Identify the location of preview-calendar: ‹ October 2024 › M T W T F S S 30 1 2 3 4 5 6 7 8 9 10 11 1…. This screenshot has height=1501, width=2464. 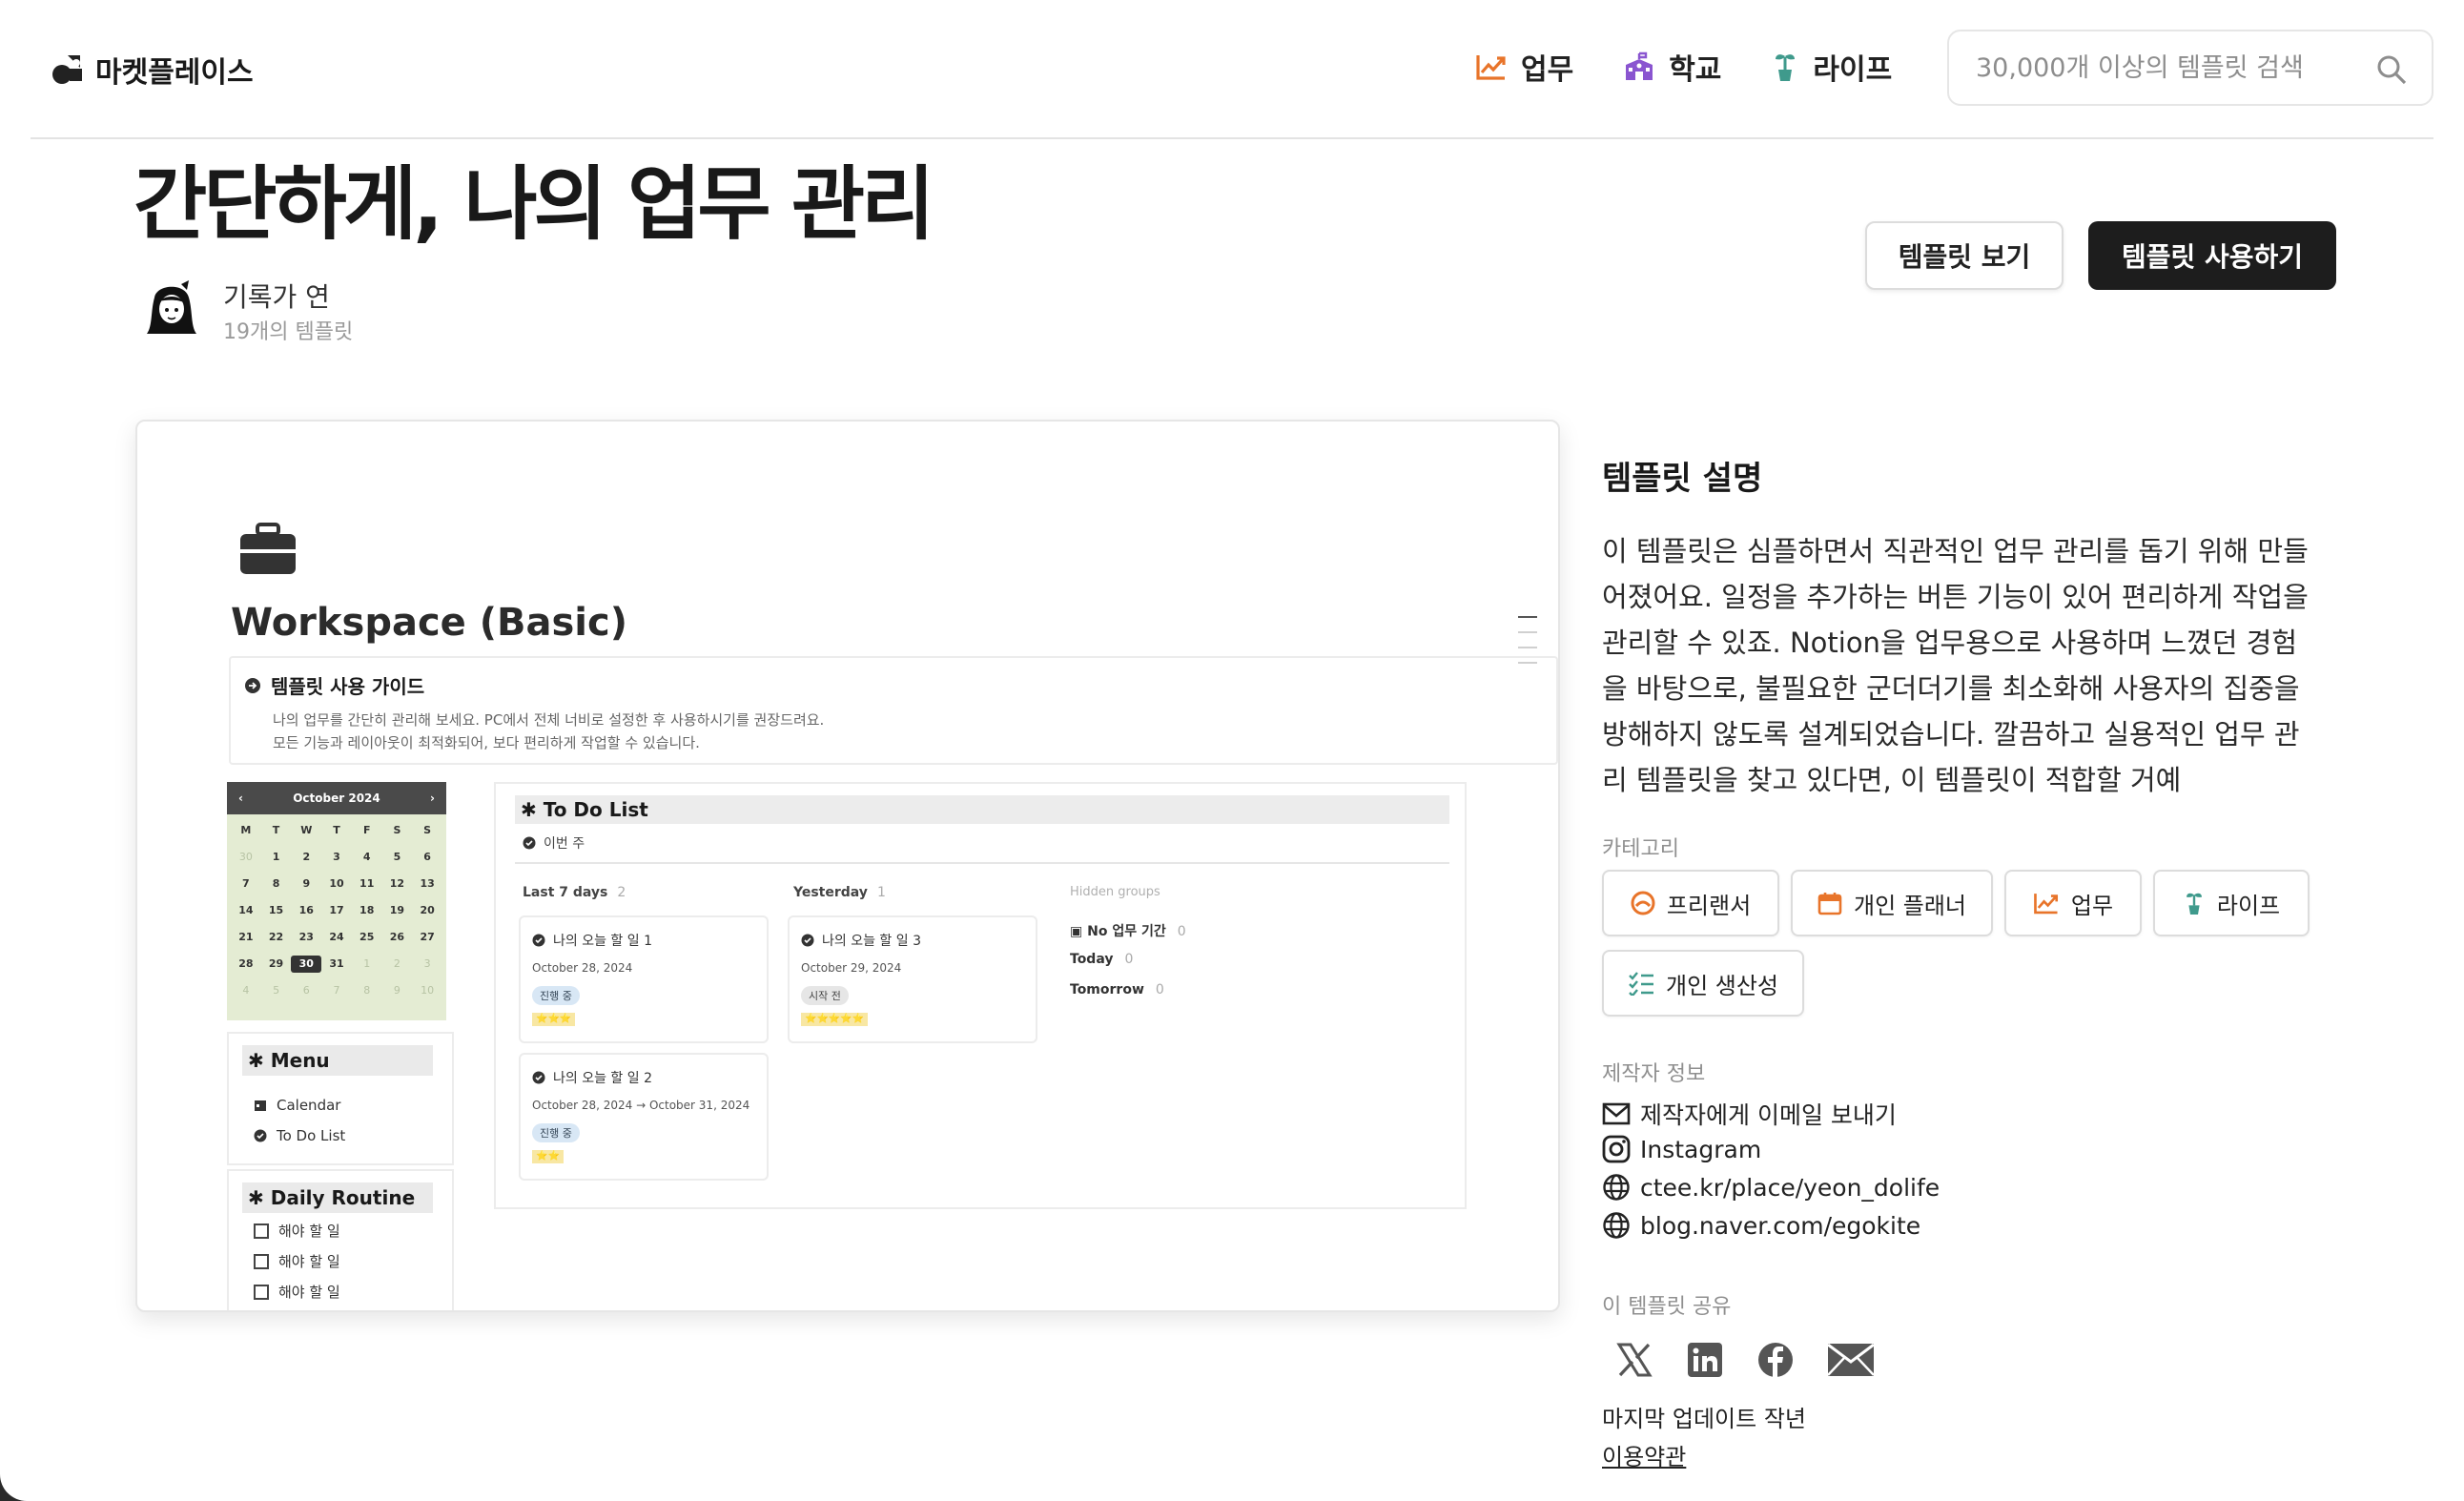
(336, 901).